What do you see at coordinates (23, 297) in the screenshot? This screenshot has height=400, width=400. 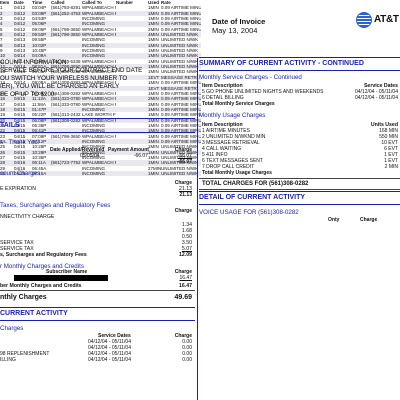 I see `grand-total-label: nthly Charges` at bounding box center [23, 297].